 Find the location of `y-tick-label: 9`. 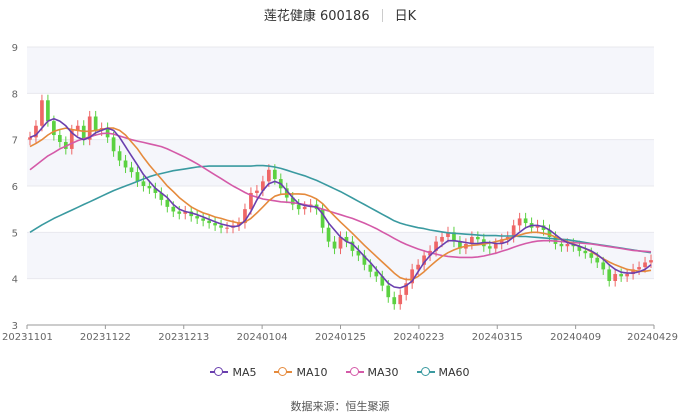

y-tick-label: 9 is located at coordinates (15, 48).